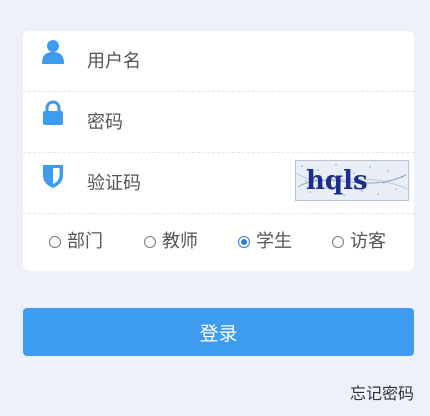 The height and width of the screenshot is (416, 430). Describe the element at coordinates (274, 241) in the screenshot. I see `role-label: 学生` at that location.